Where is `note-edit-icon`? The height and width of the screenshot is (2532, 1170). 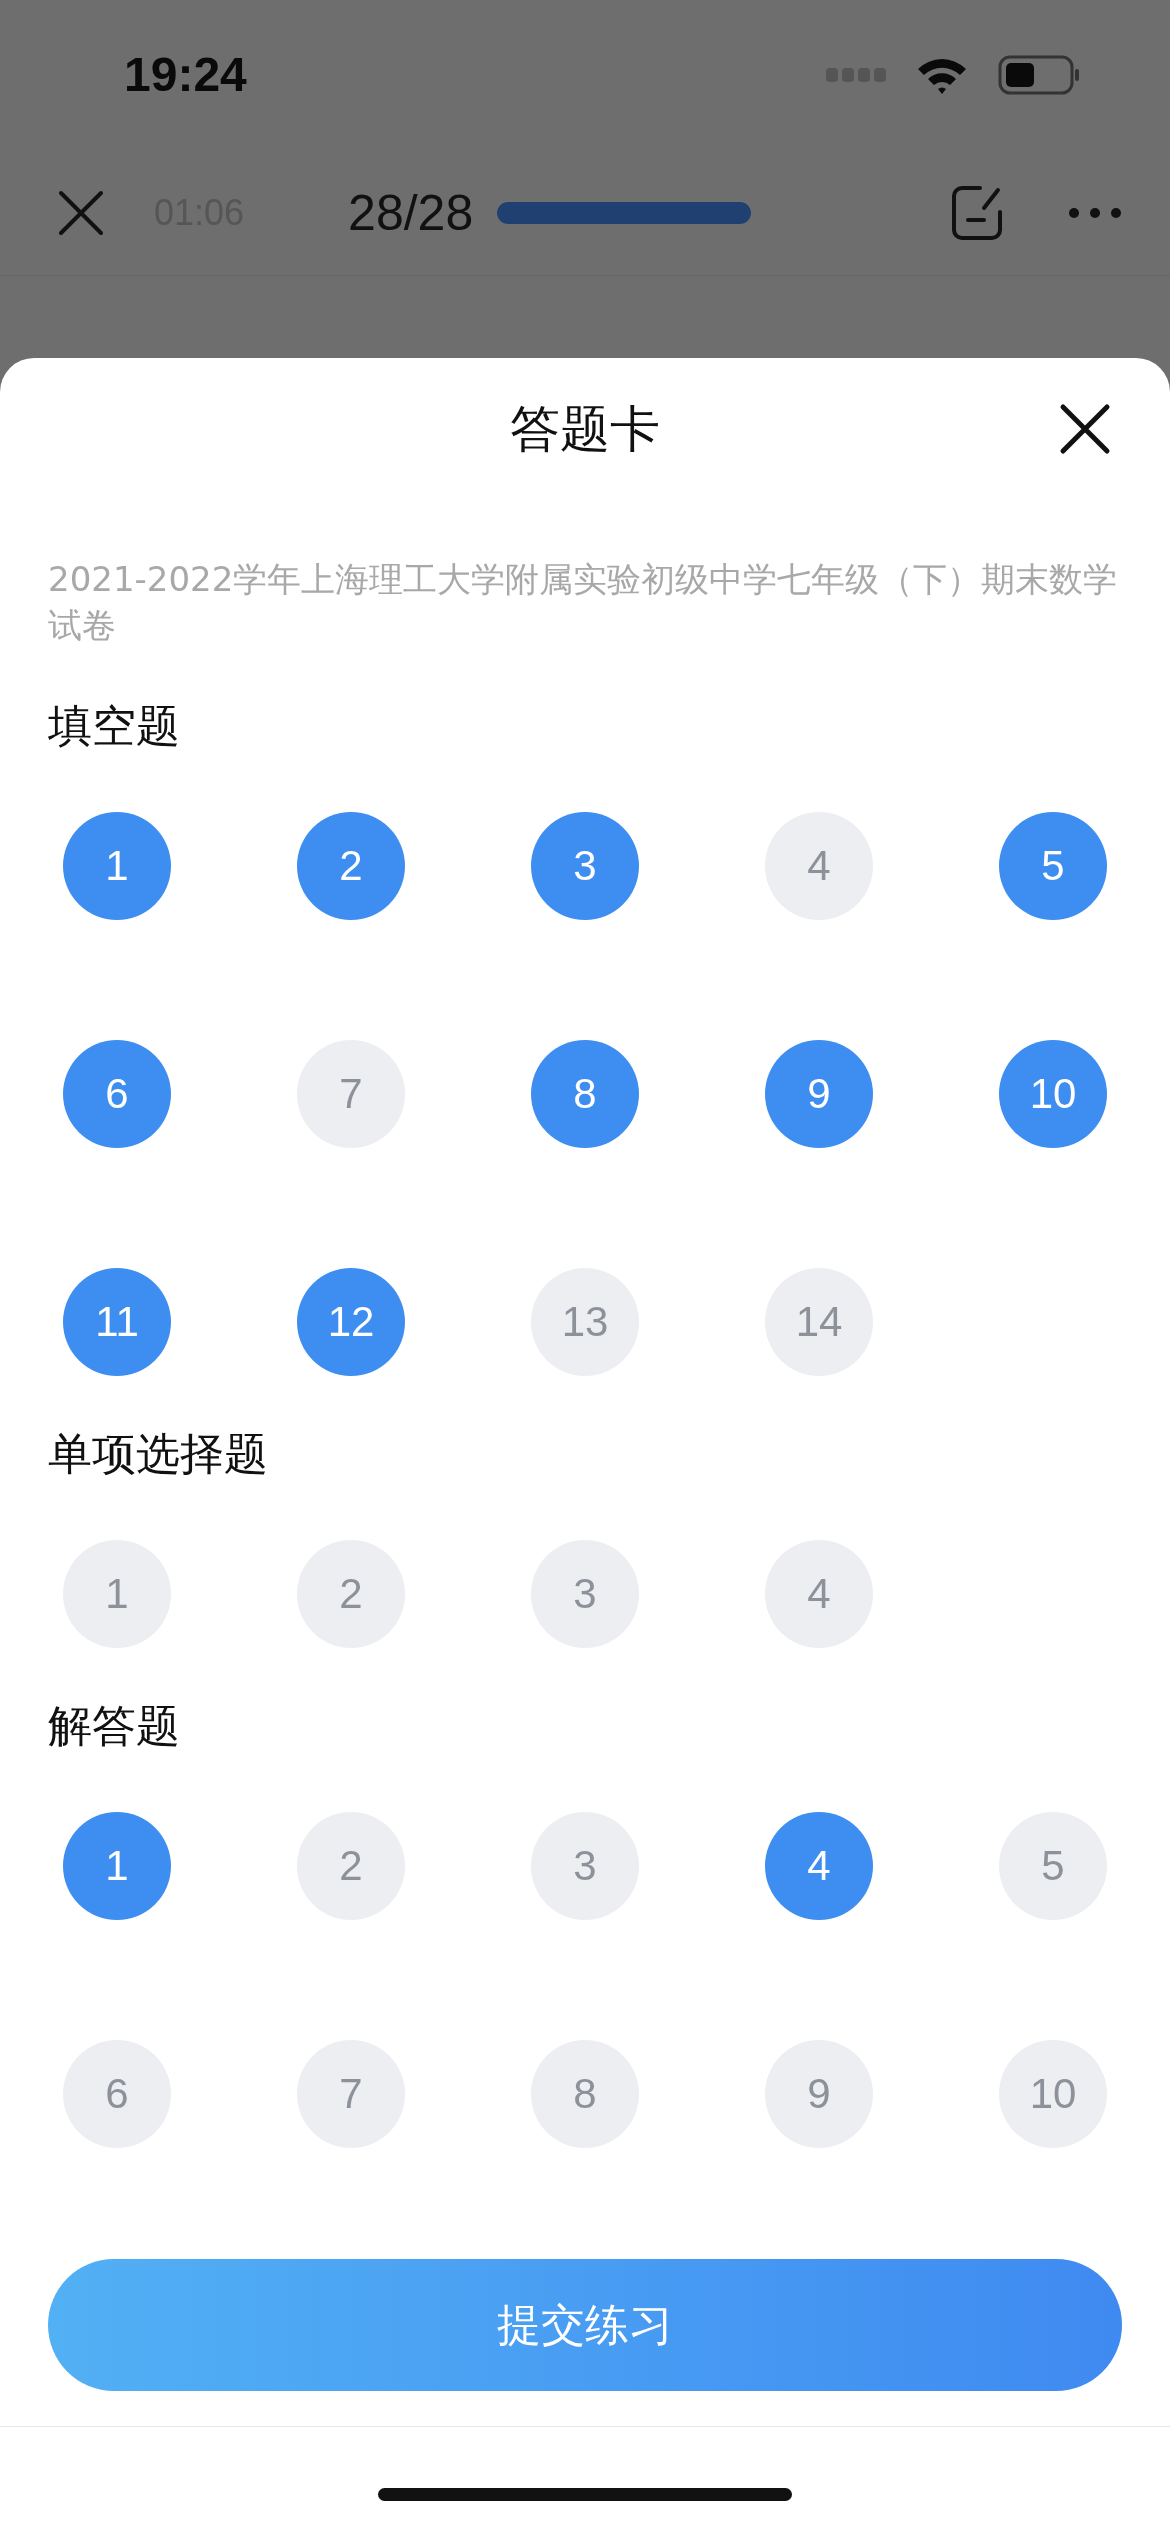
note-edit-icon is located at coordinates (977, 212).